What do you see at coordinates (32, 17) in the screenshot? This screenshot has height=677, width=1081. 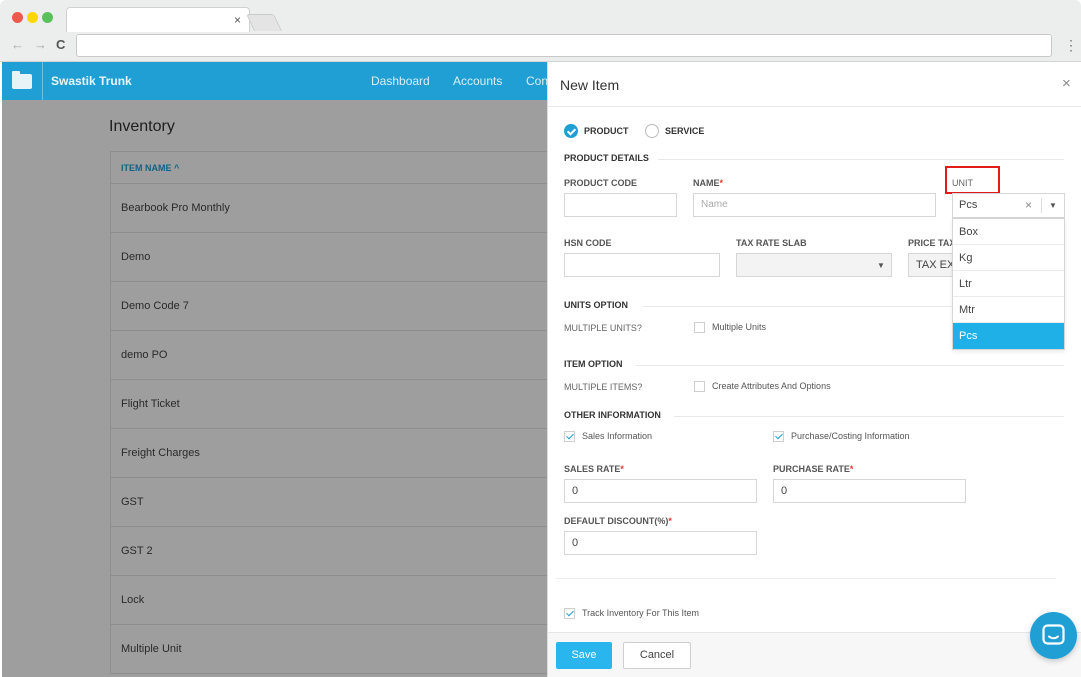 I see `window-minimize-dot` at bounding box center [32, 17].